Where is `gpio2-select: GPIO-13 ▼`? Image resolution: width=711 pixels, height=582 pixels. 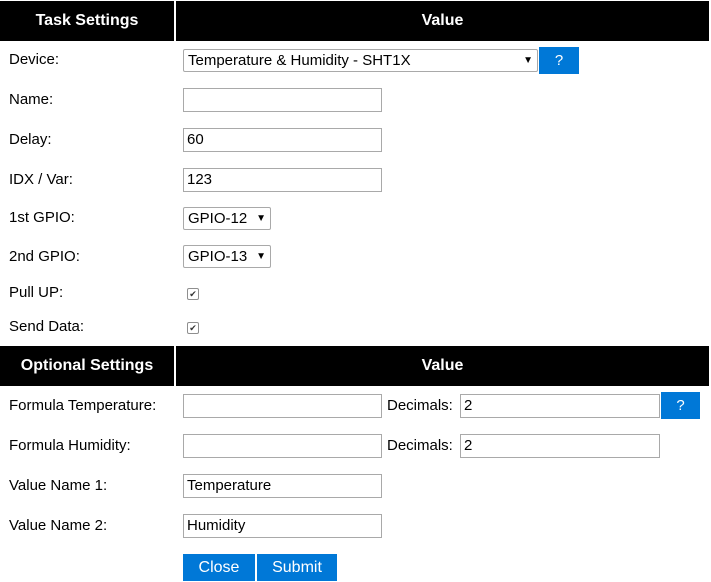 gpio2-select: GPIO-13 ▼ is located at coordinates (227, 256).